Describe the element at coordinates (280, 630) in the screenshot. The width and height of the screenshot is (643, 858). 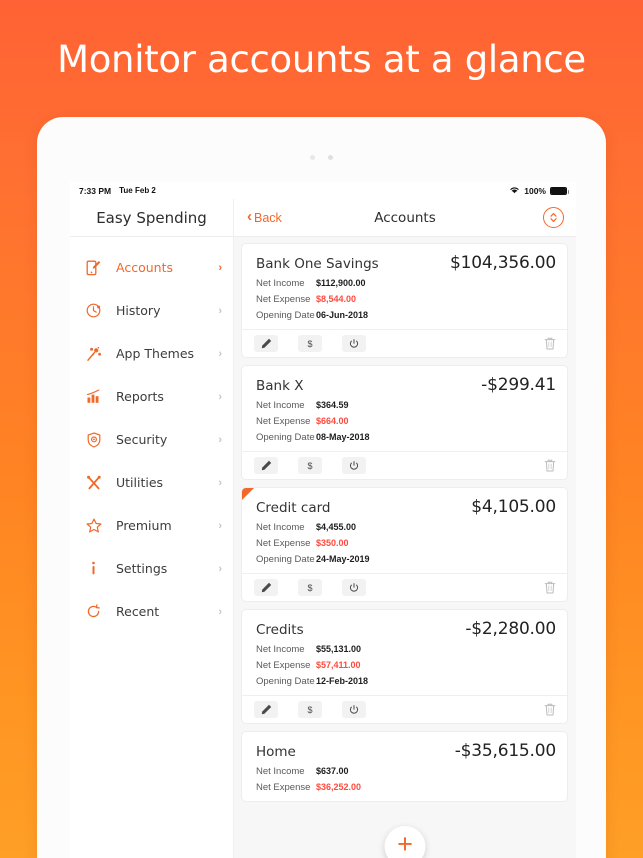
I see `account-name: Credits` at that location.